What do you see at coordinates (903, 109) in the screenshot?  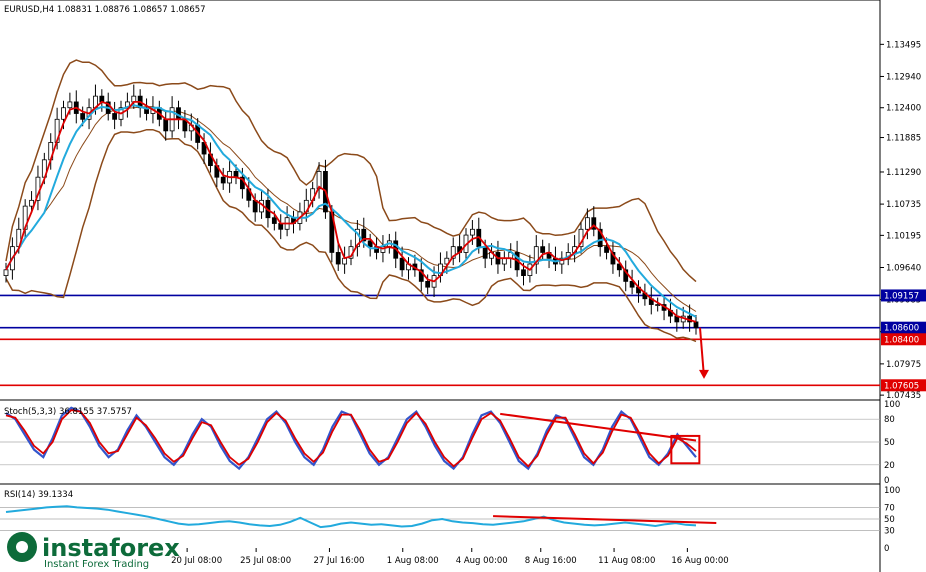 I see `price-tick-label: 1.12400` at bounding box center [903, 109].